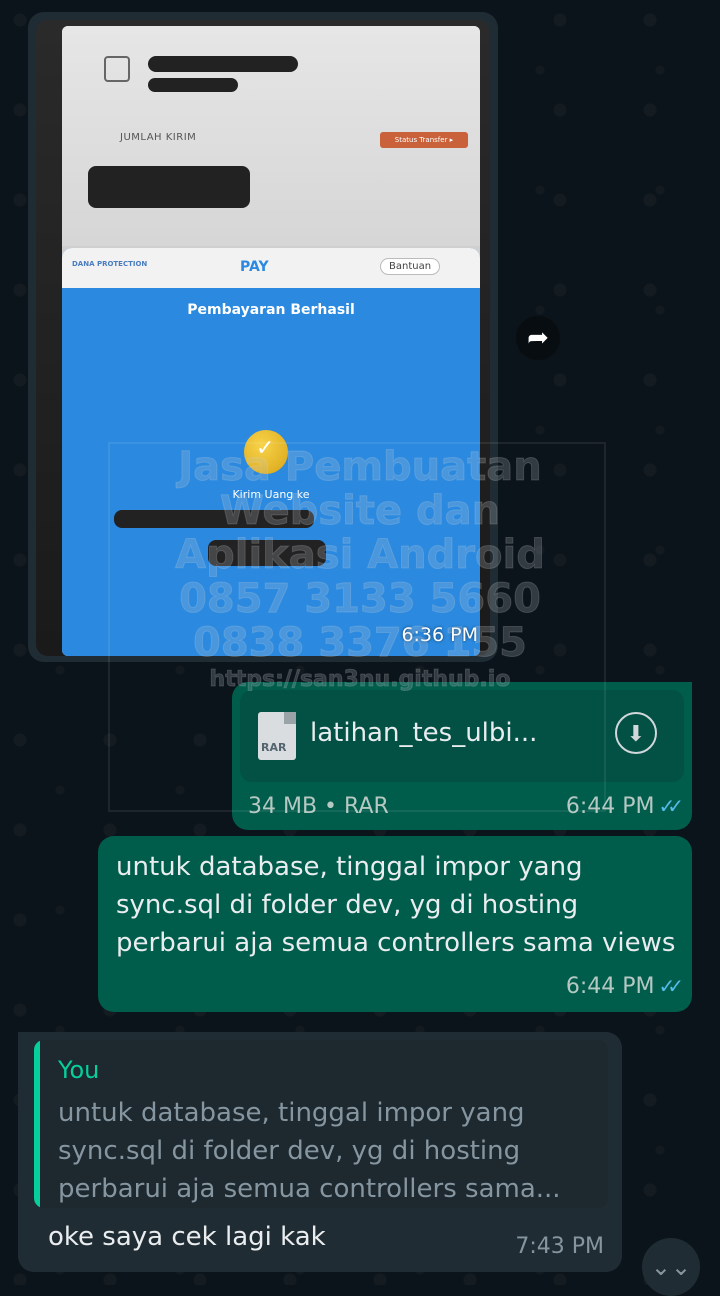 The width and height of the screenshot is (720, 1296). What do you see at coordinates (271, 268) in the screenshot?
I see `dana-header: DANA PROTECTION PAY Bantuan` at bounding box center [271, 268].